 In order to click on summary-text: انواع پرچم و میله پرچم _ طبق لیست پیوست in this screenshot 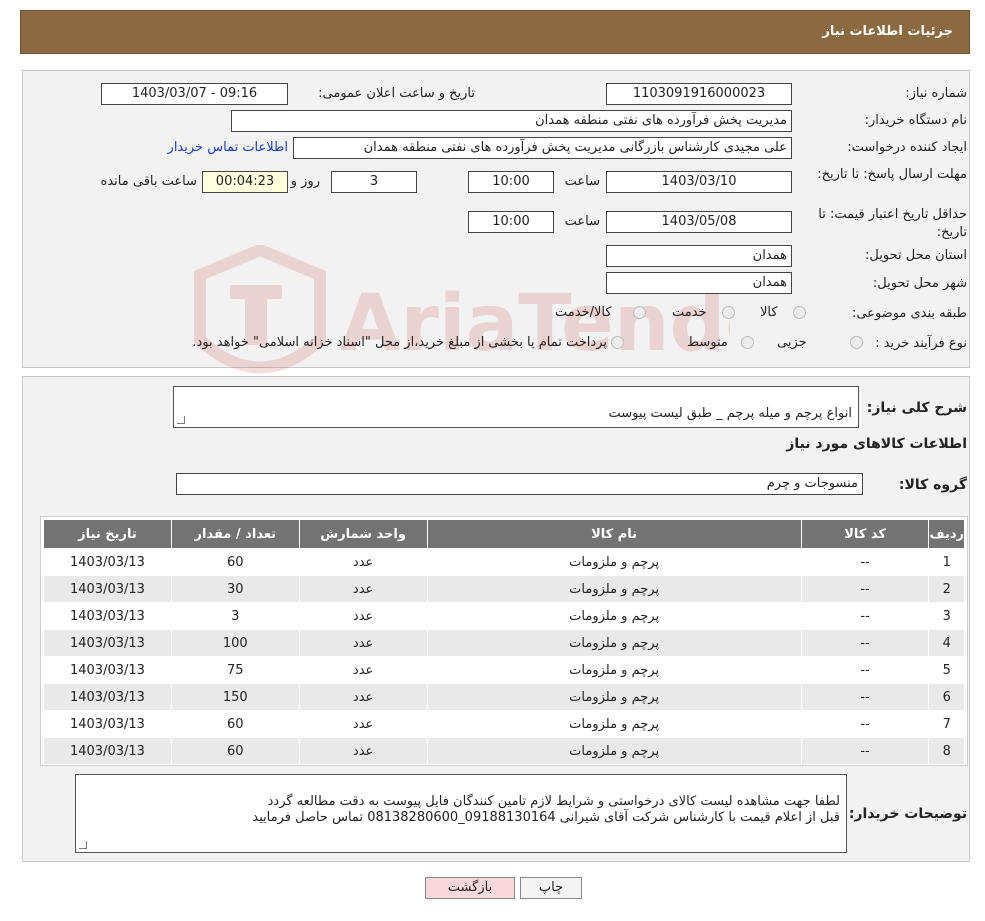, I will do `click(730, 413)`.